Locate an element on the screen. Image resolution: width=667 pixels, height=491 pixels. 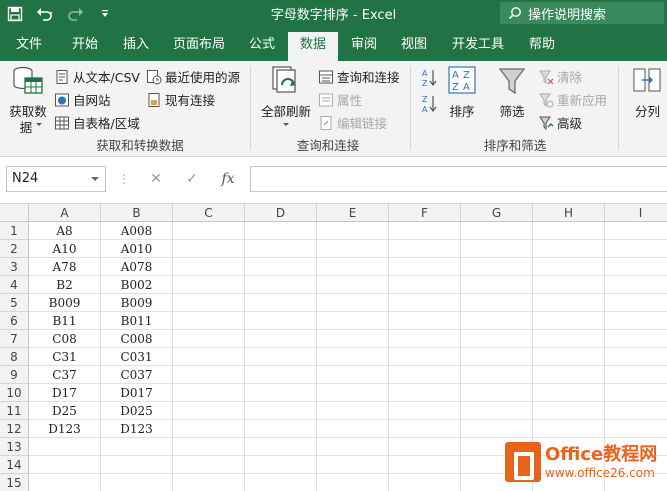
cell-e12 is located at coordinates (353, 429).